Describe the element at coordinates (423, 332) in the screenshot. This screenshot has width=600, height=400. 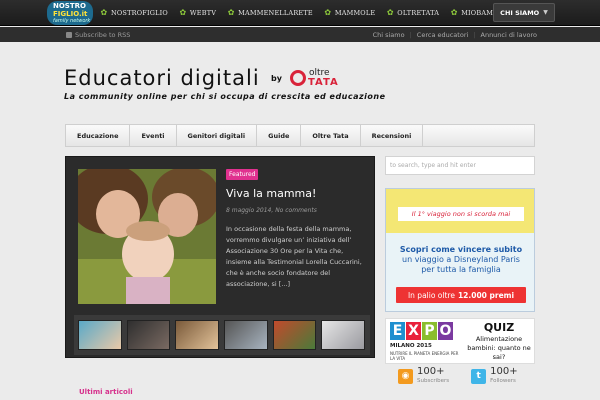
I see `expo-logo: E X P O` at that location.